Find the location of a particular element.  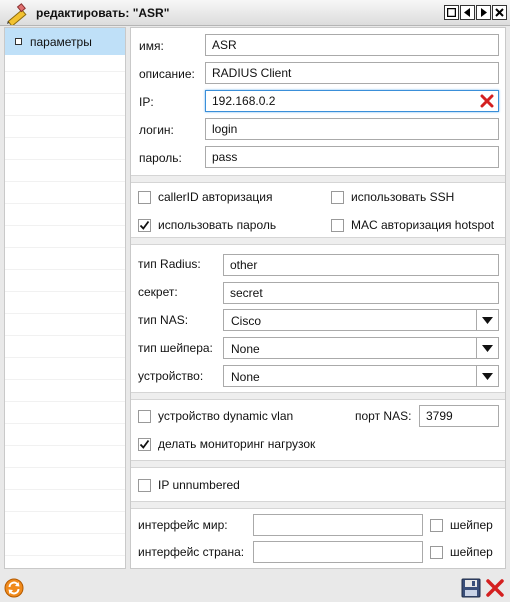

save-icon is located at coordinates (471, 588).